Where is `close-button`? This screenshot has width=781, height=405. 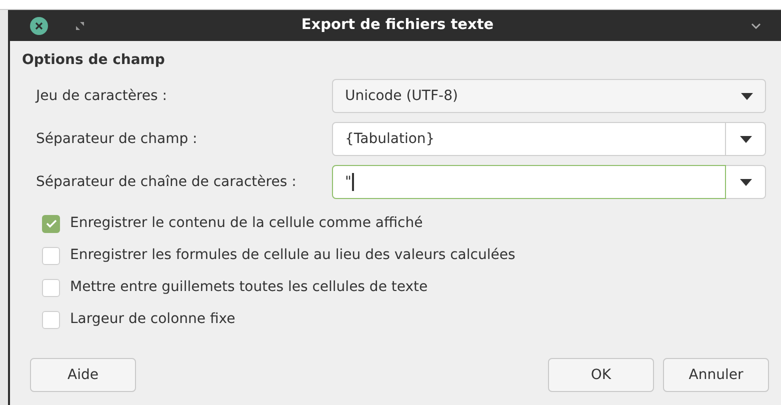
close-button is located at coordinates (39, 25).